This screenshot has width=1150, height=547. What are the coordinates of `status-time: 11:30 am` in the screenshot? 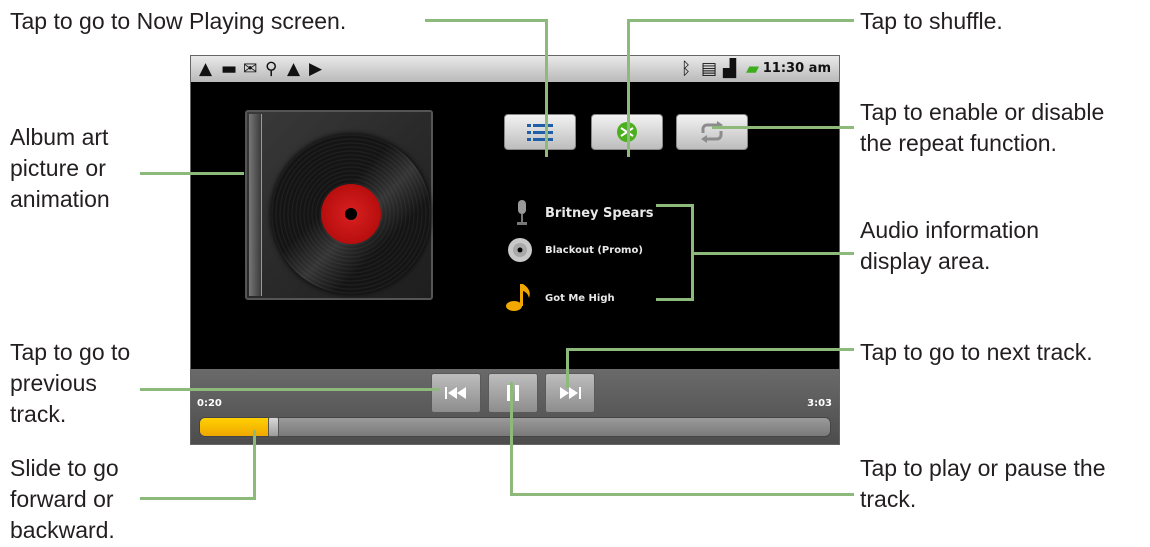 It's located at (796, 68).